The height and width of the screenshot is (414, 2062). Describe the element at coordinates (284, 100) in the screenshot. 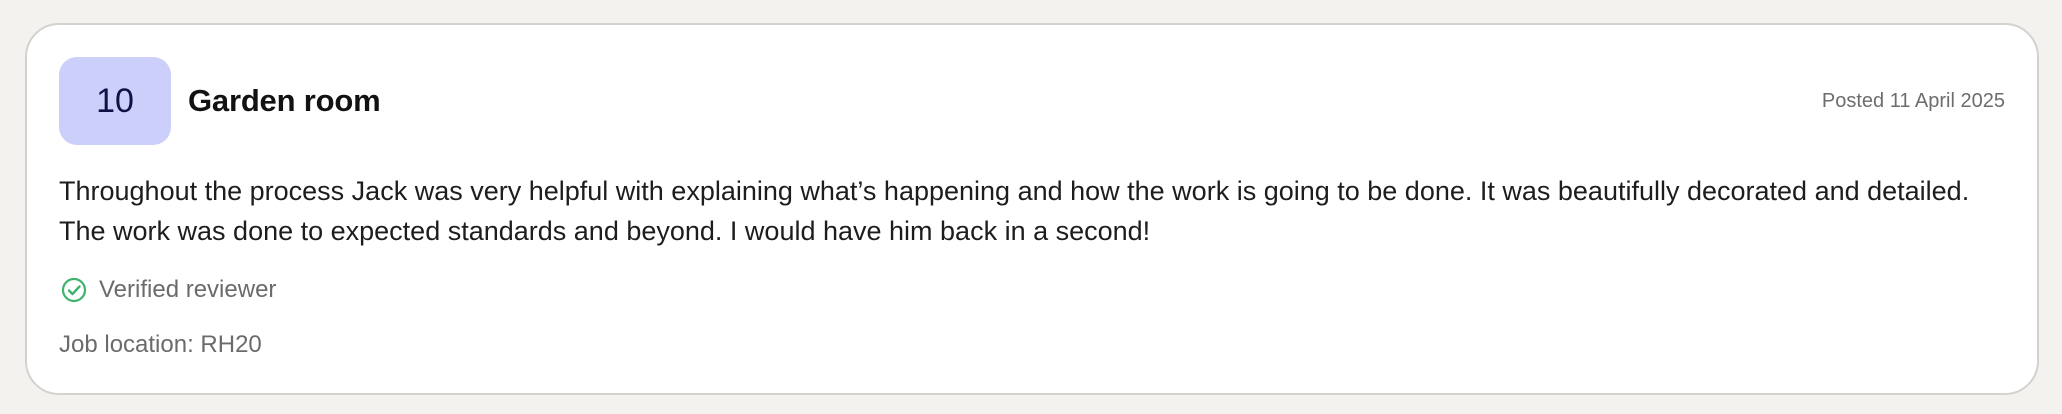

I see `review-title: Garden room` at that location.